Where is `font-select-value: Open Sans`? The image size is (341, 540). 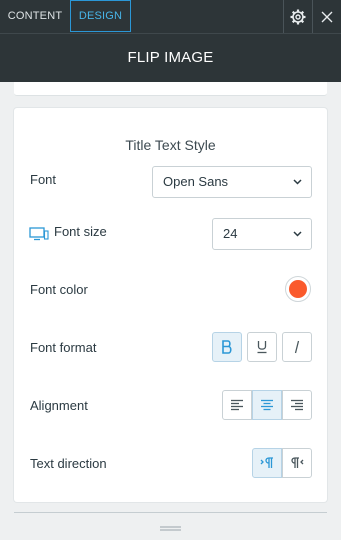 font-select-value: Open Sans is located at coordinates (196, 181).